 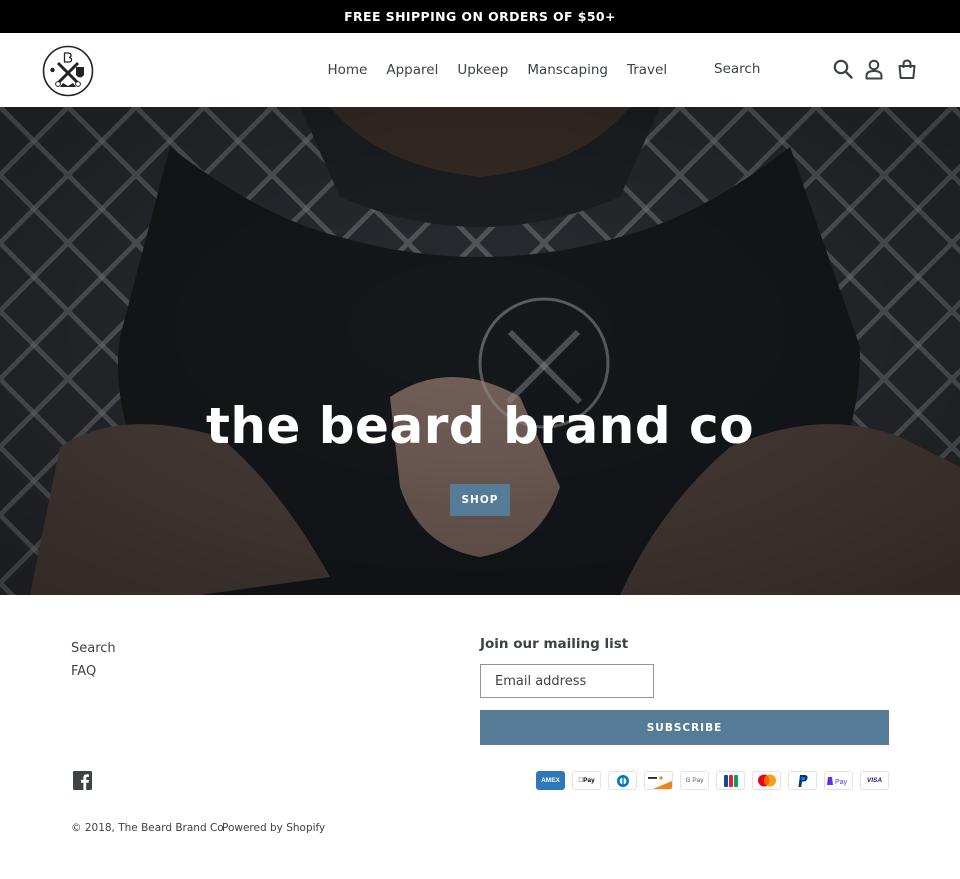 What do you see at coordinates (658, 780) in the screenshot?
I see `discover-icon` at bounding box center [658, 780].